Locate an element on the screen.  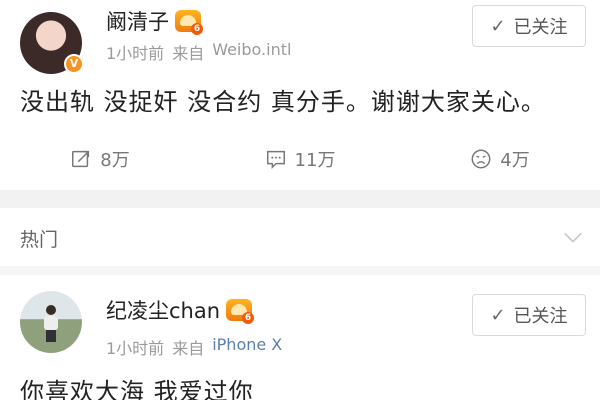
author-row: 纪凌尘chan is located at coordinates (180, 310).